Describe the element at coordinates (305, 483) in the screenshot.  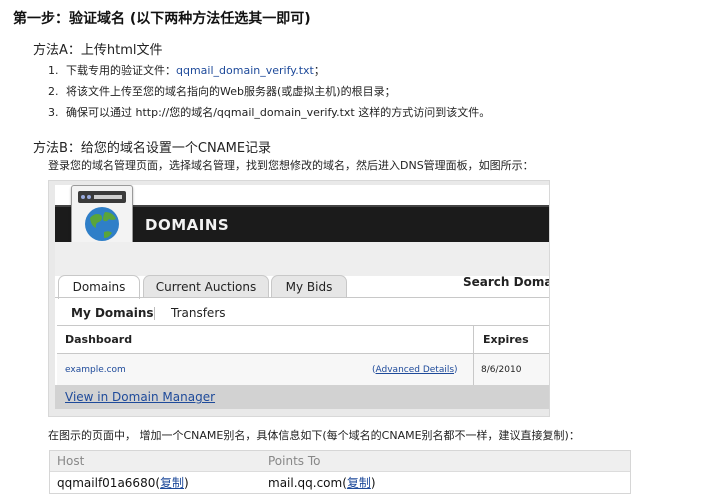
I see `points-to-value: mail.qq.com` at that location.